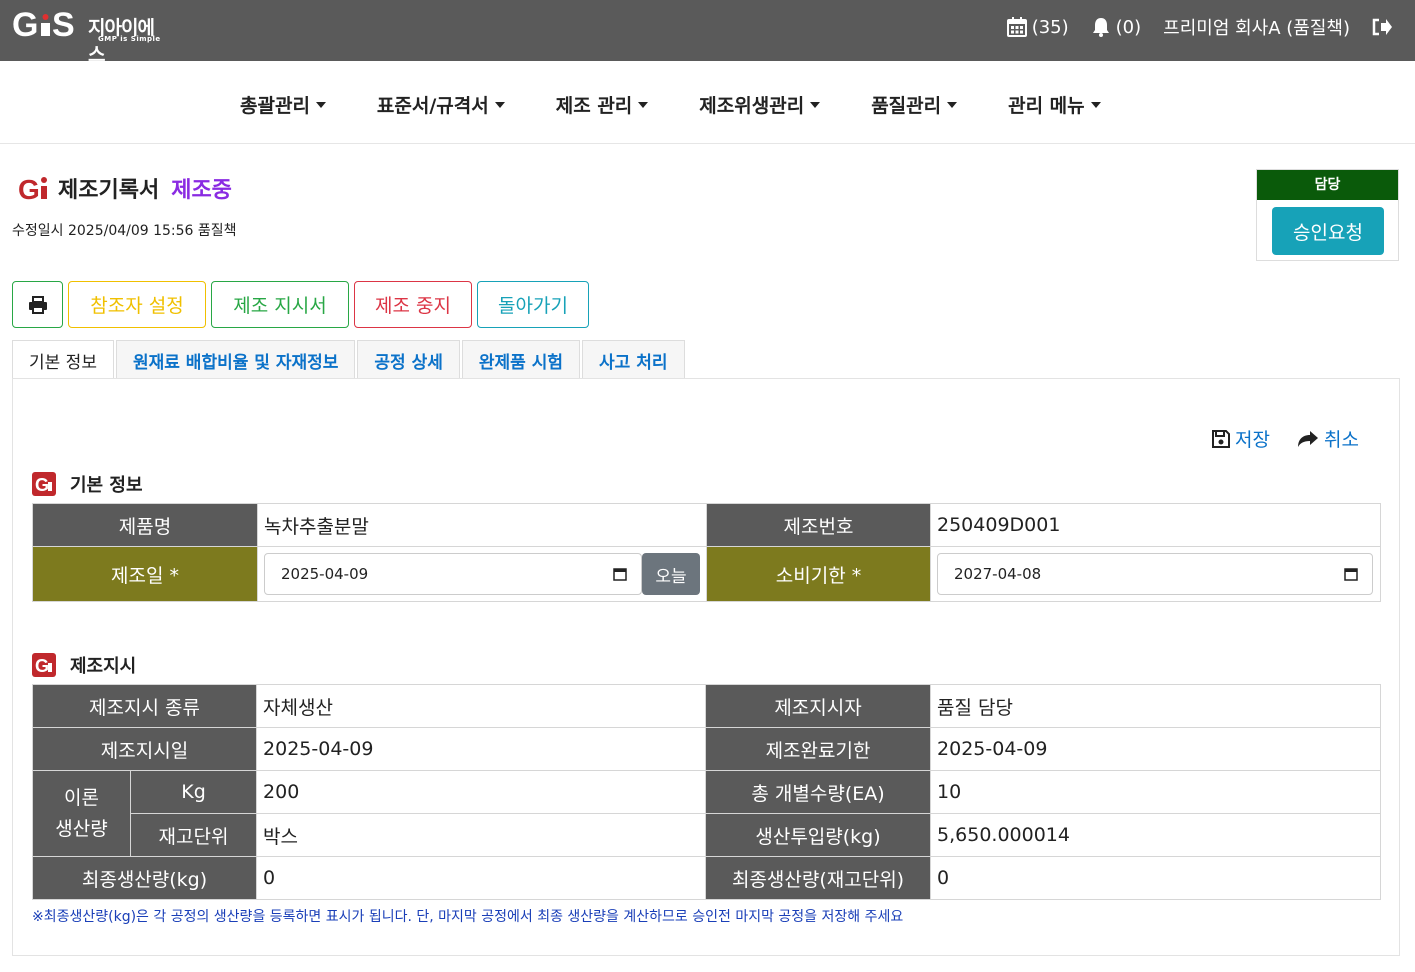  I want to click on nav-standards: 표준서/규격서, so click(441, 104).